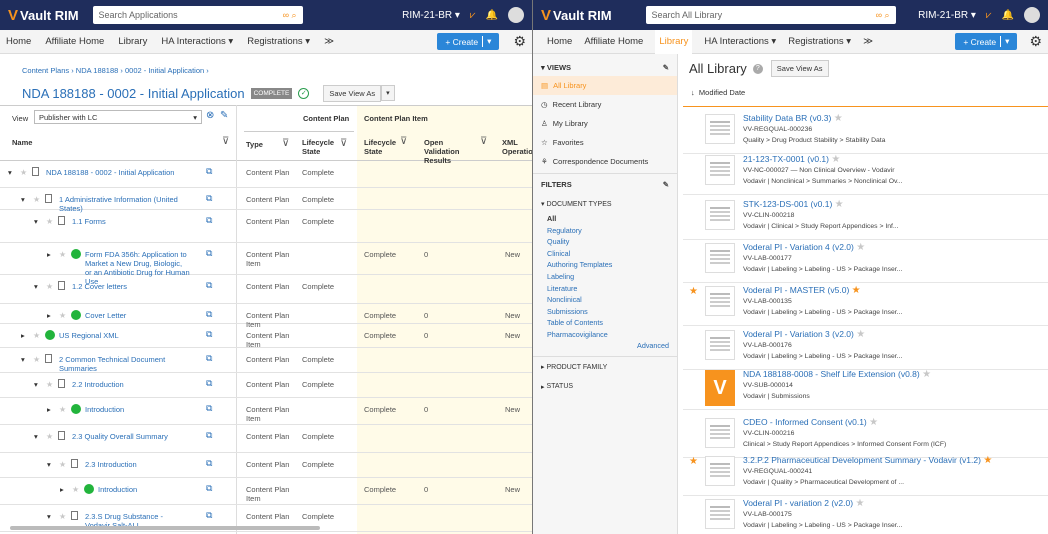 This screenshot has height=534, width=1048. Describe the element at coordinates (131, 286) in the screenshot. I see `row-name: 1.2 Cover letters` at that location.